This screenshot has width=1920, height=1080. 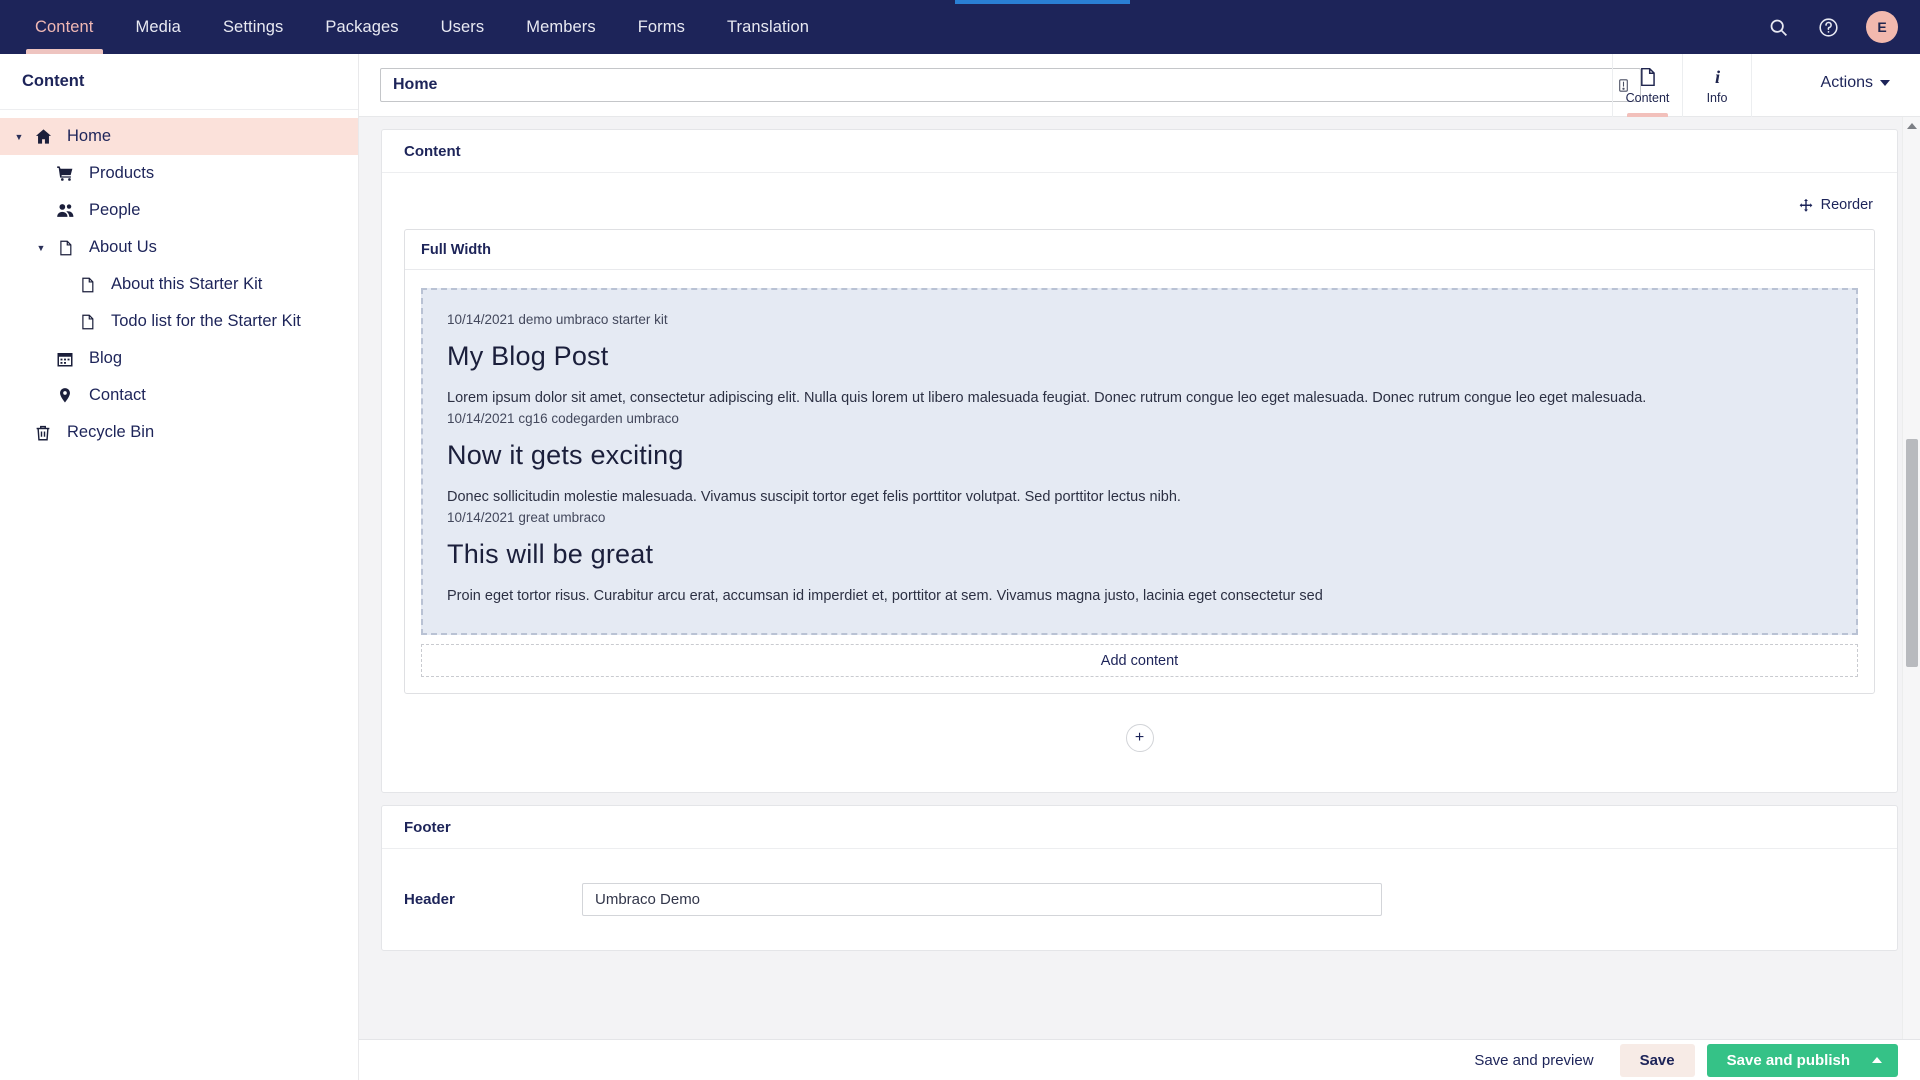 What do you see at coordinates (1139, 250) in the screenshot?
I see `block-group-title: Full Width` at bounding box center [1139, 250].